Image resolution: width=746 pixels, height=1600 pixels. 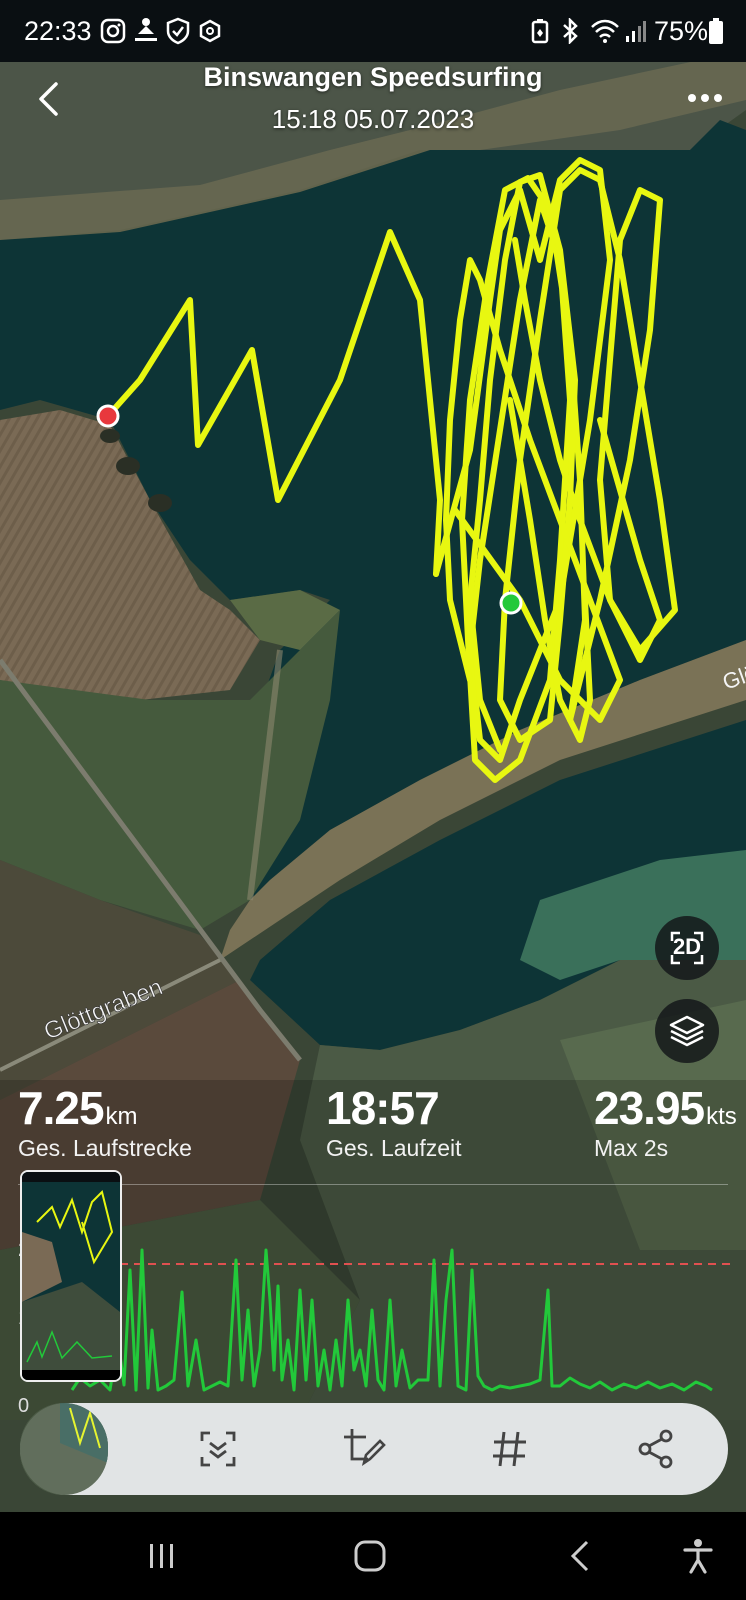 I want to click on toolbar-thumbnail-image, so click(x=64, y=1449).